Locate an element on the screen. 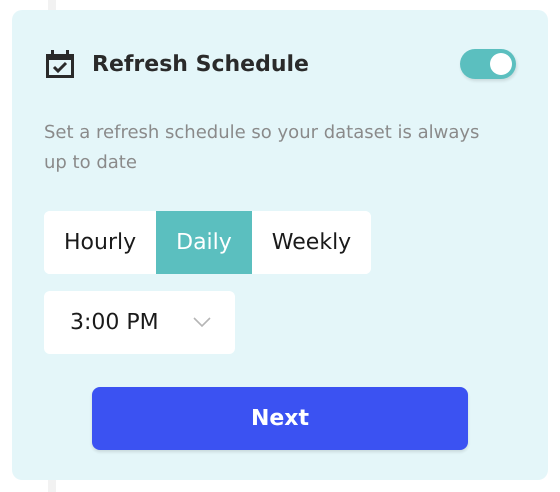  calendar-check-icon is located at coordinates (60, 64).